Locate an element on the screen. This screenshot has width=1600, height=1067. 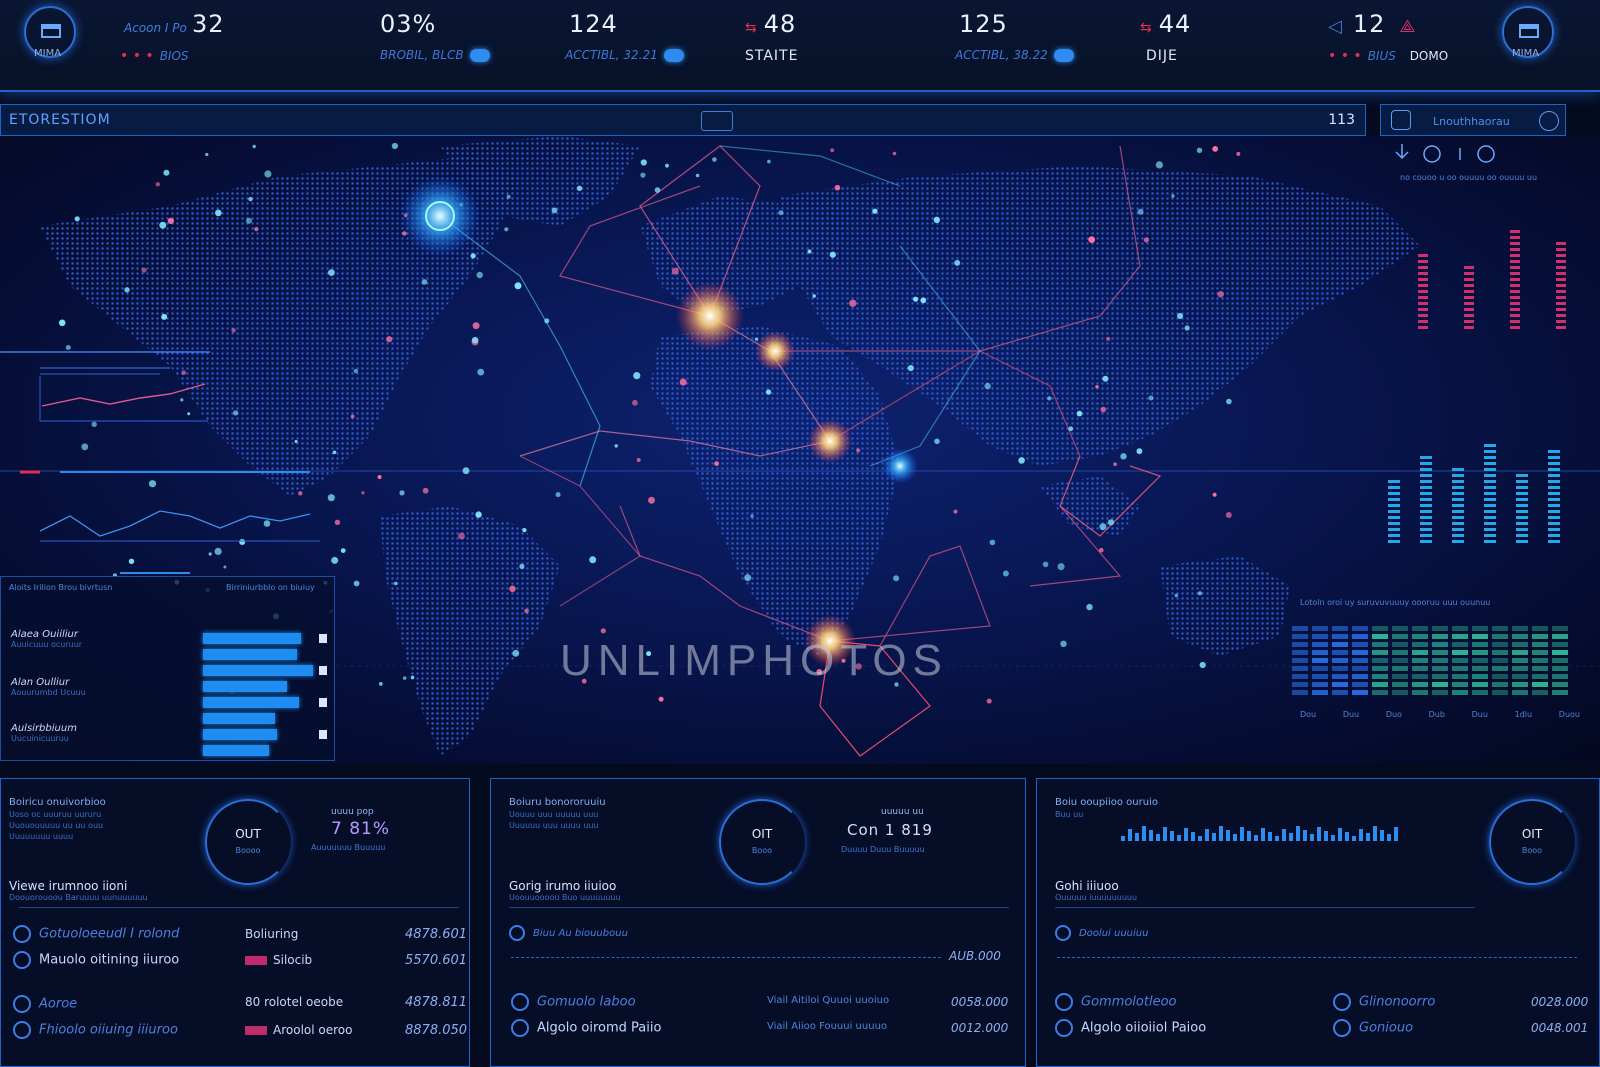
list-item: Aoroe is located at coordinates (45, 1004).